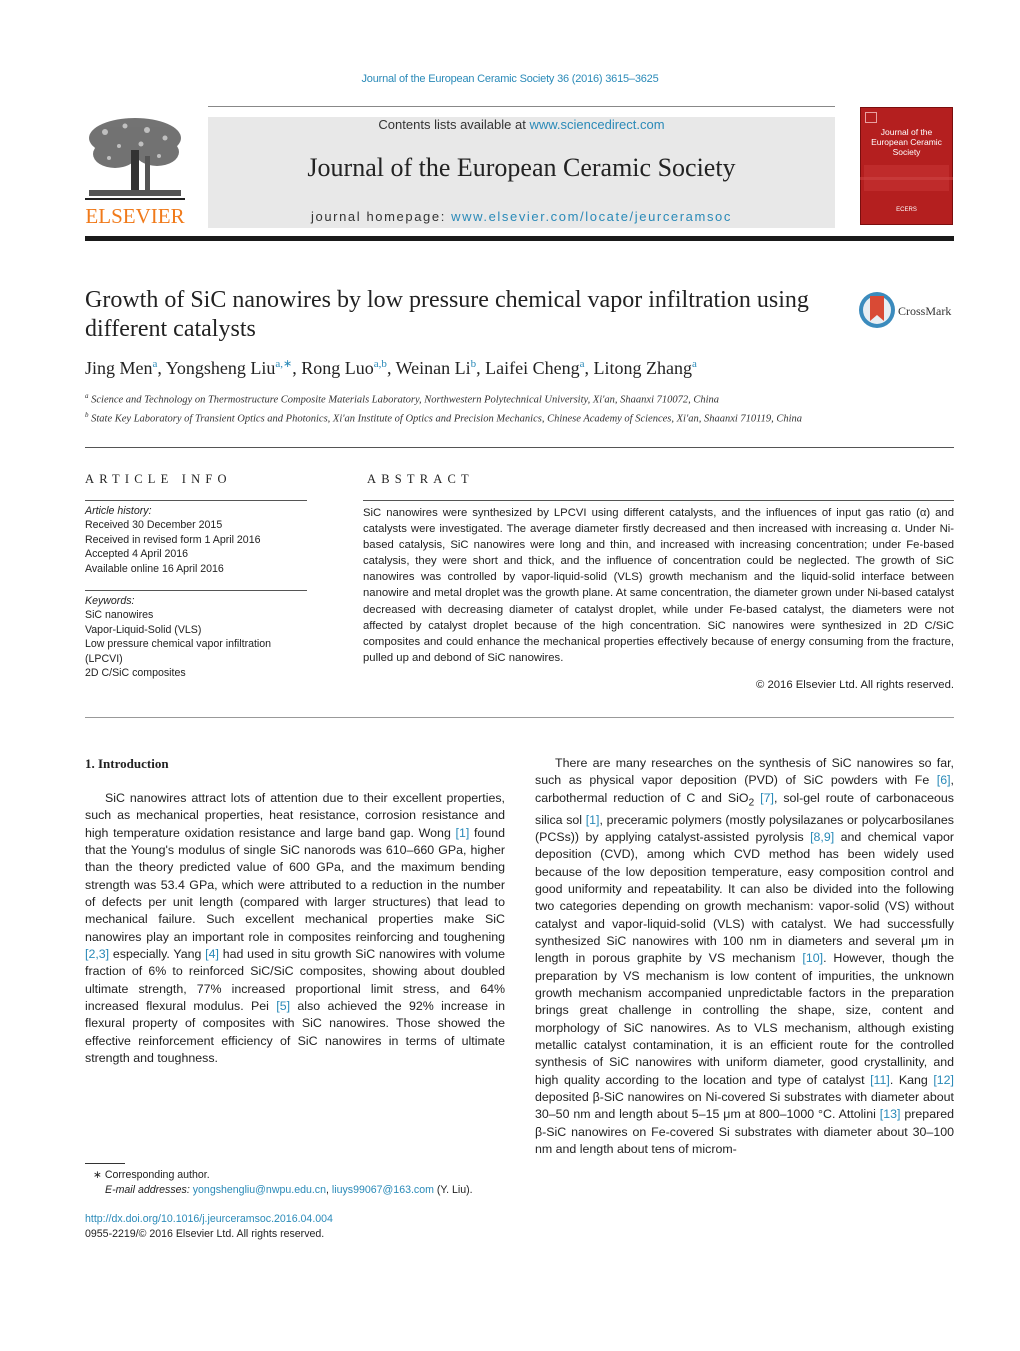  What do you see at coordinates (877, 310) in the screenshot?
I see `crossmark-icon` at bounding box center [877, 310].